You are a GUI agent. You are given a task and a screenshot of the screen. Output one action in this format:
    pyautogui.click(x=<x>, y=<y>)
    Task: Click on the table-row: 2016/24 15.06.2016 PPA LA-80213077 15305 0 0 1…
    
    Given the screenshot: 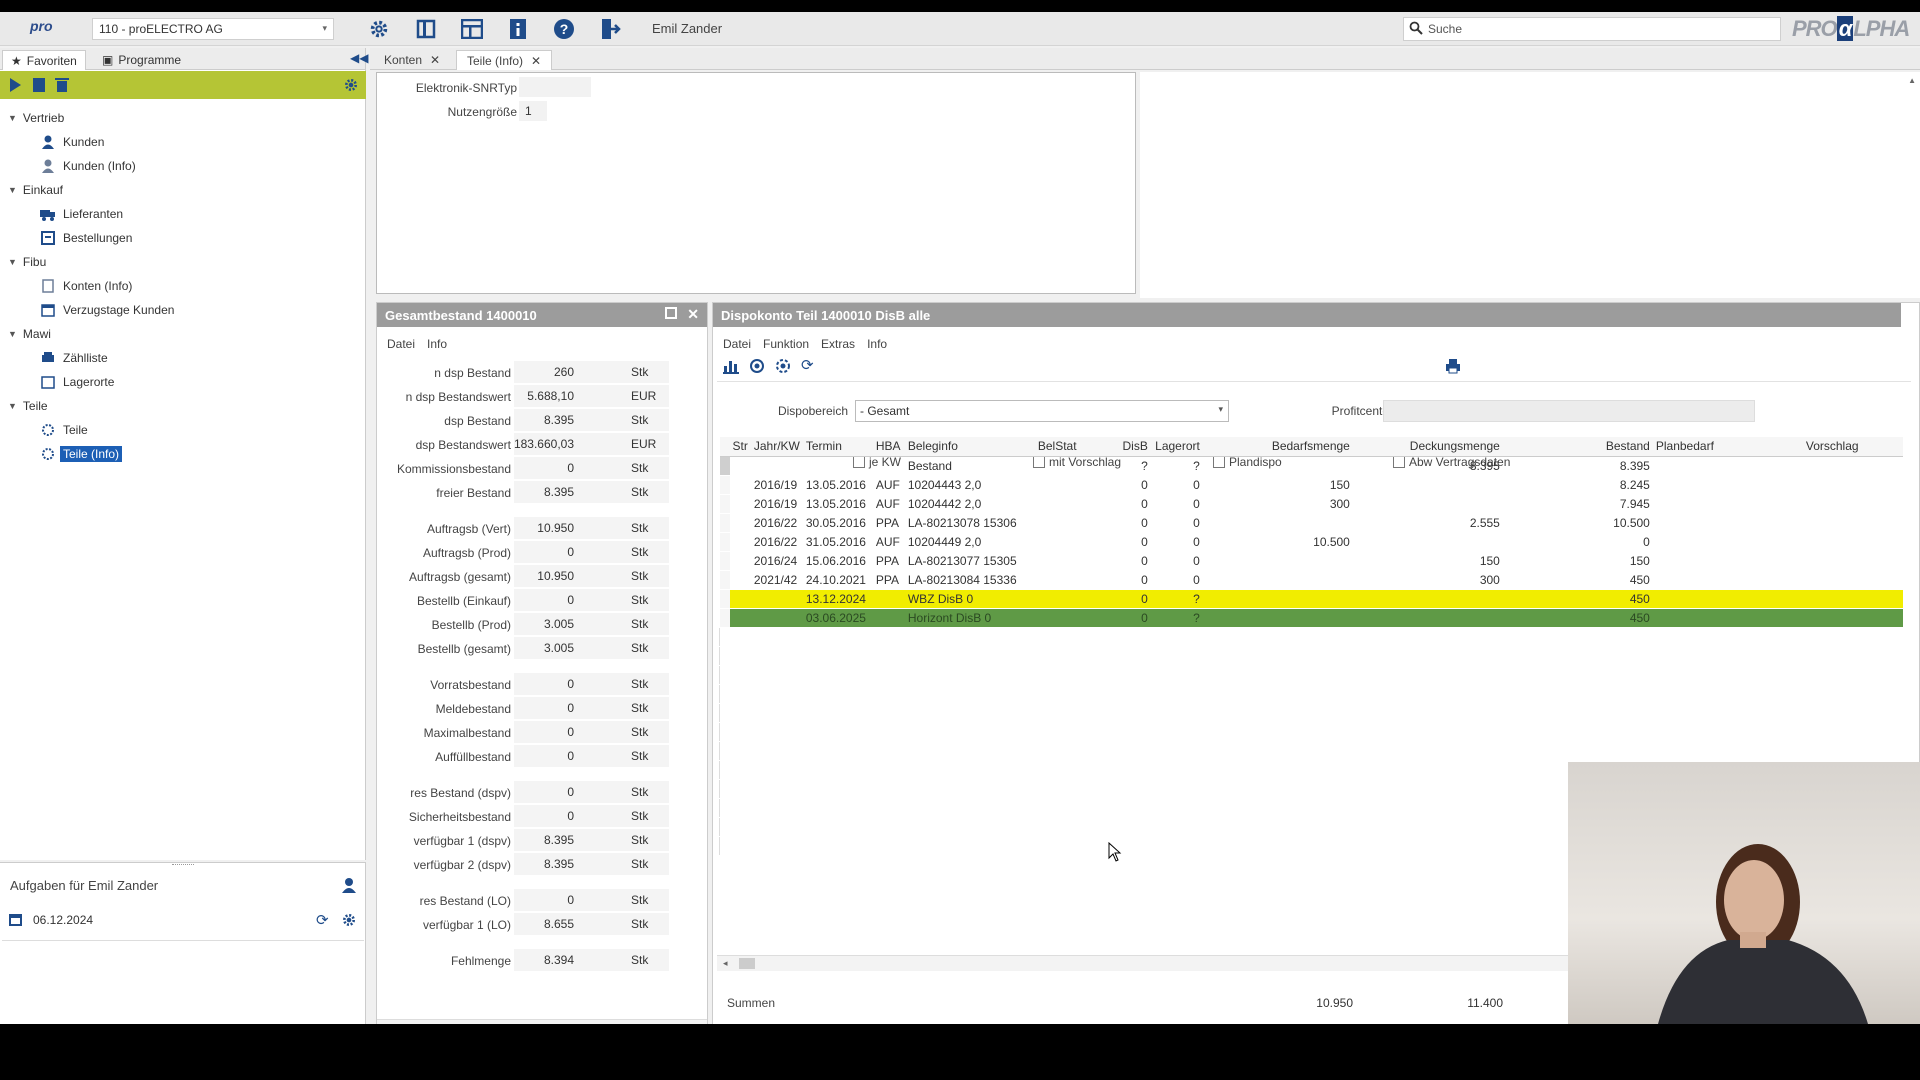 What is the action you would take?
    pyautogui.click(x=1311, y=561)
    